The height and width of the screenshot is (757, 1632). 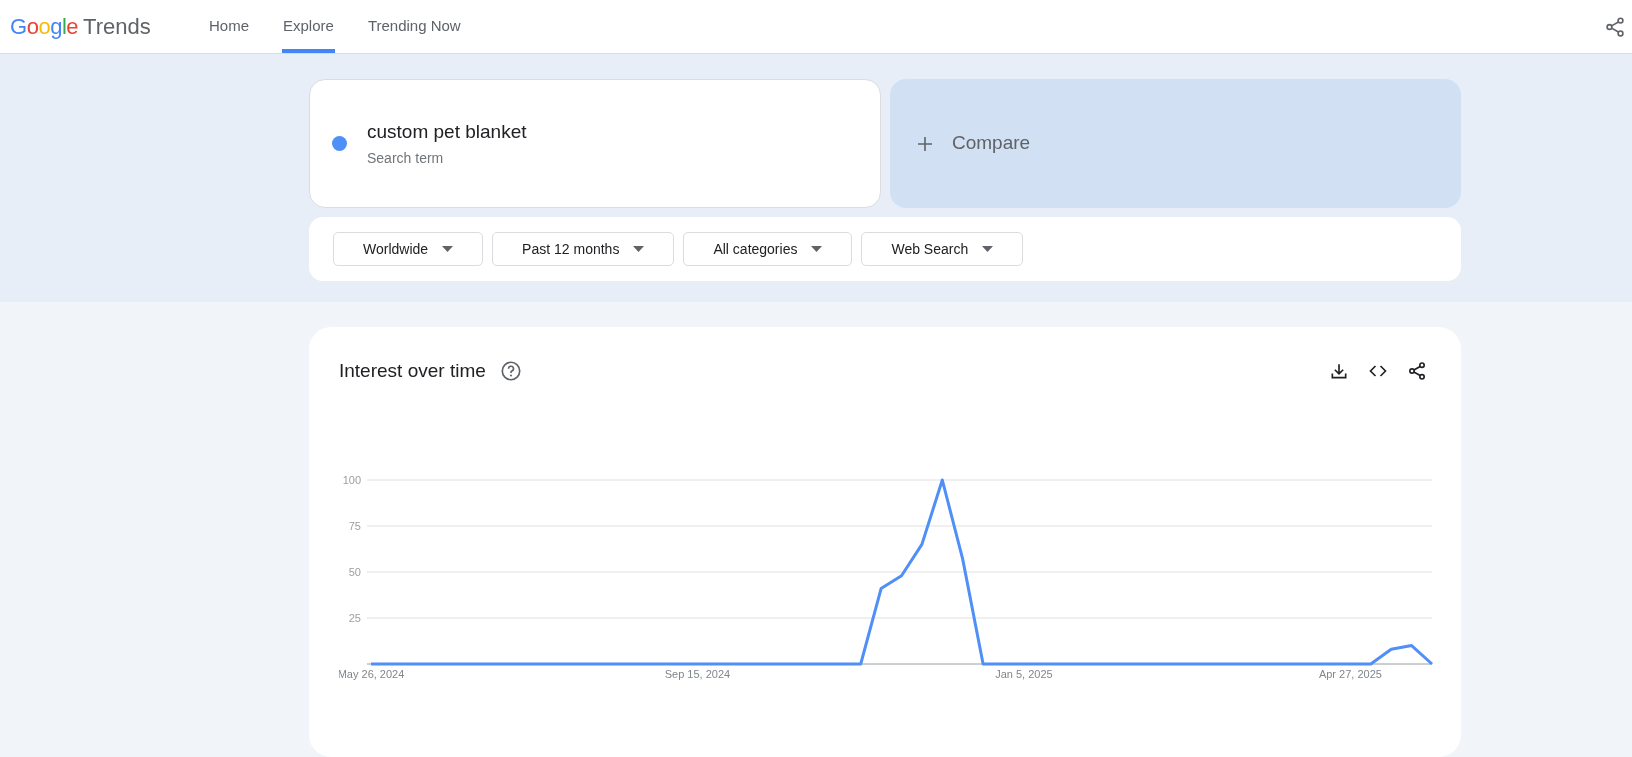 What do you see at coordinates (354, 525) in the screenshot?
I see `y-axis-label: 75` at bounding box center [354, 525].